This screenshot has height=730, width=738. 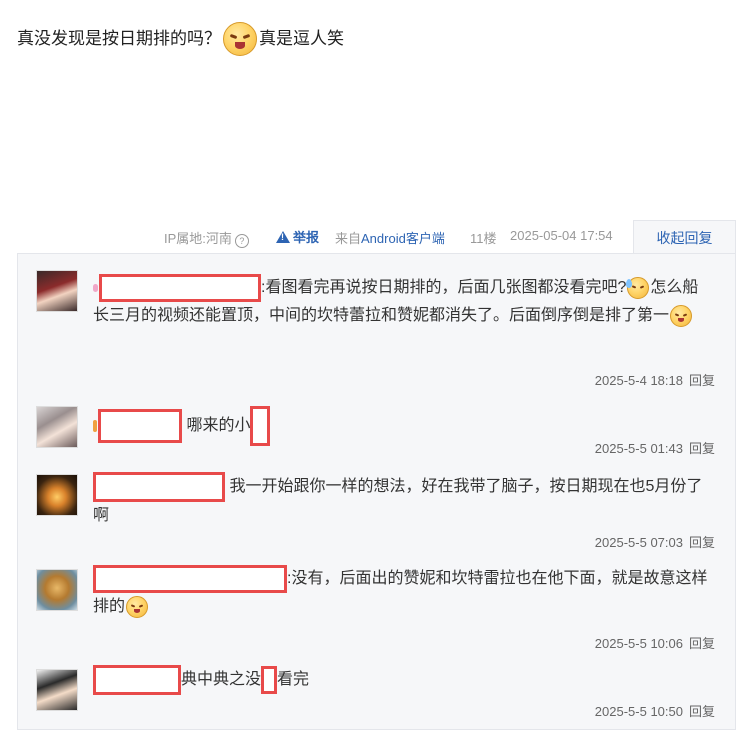 I want to click on client-link: Android客户端, so click(x=403, y=238).